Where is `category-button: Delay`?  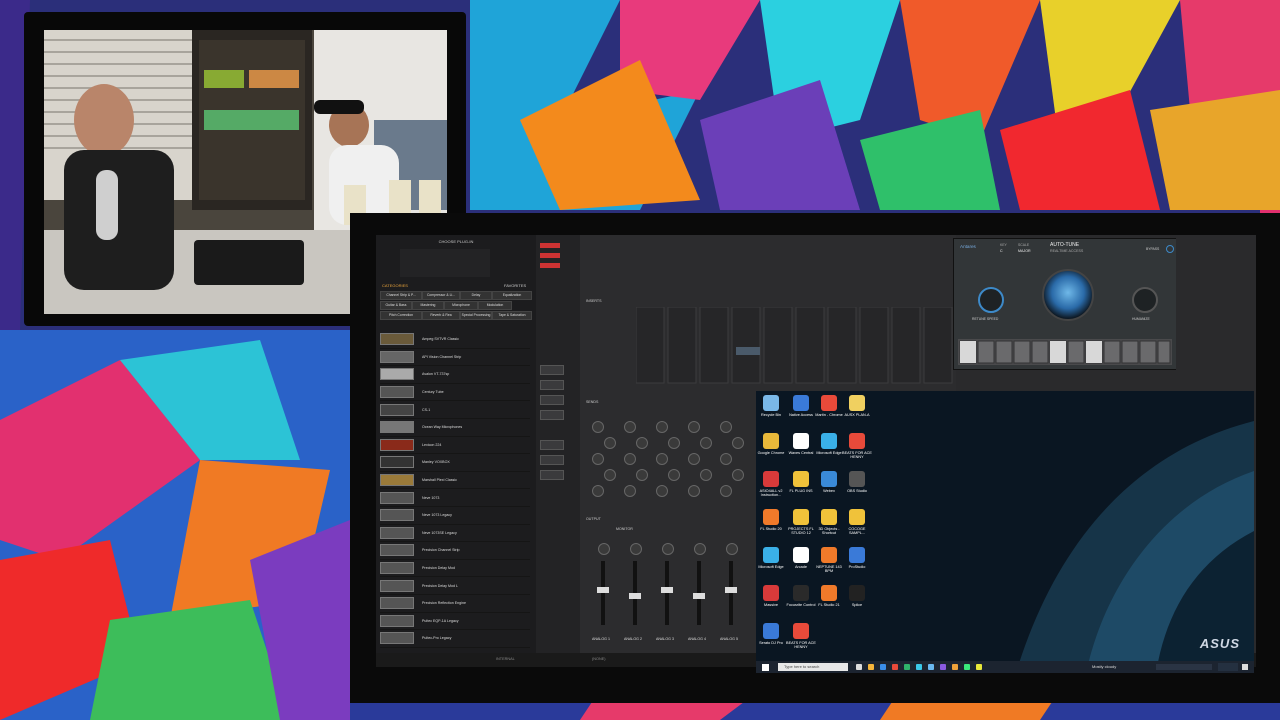
category-button: Delay is located at coordinates (476, 295).